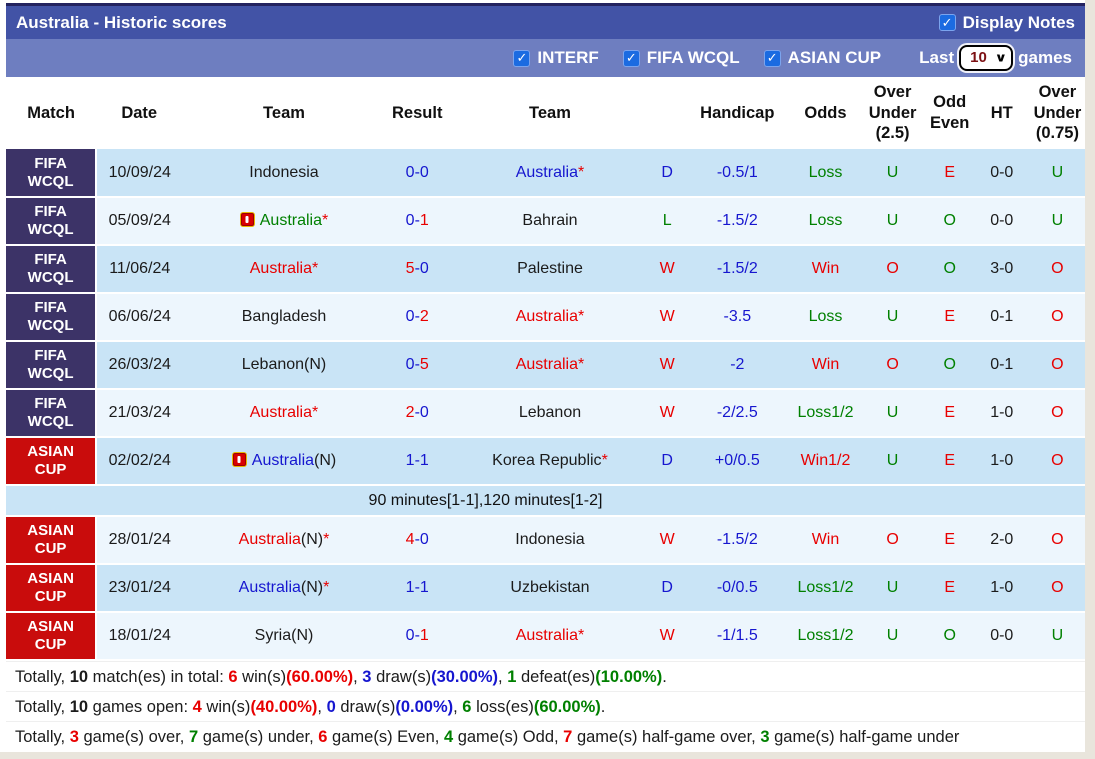  I want to click on text-segment: 10/09/24, so click(139, 172).